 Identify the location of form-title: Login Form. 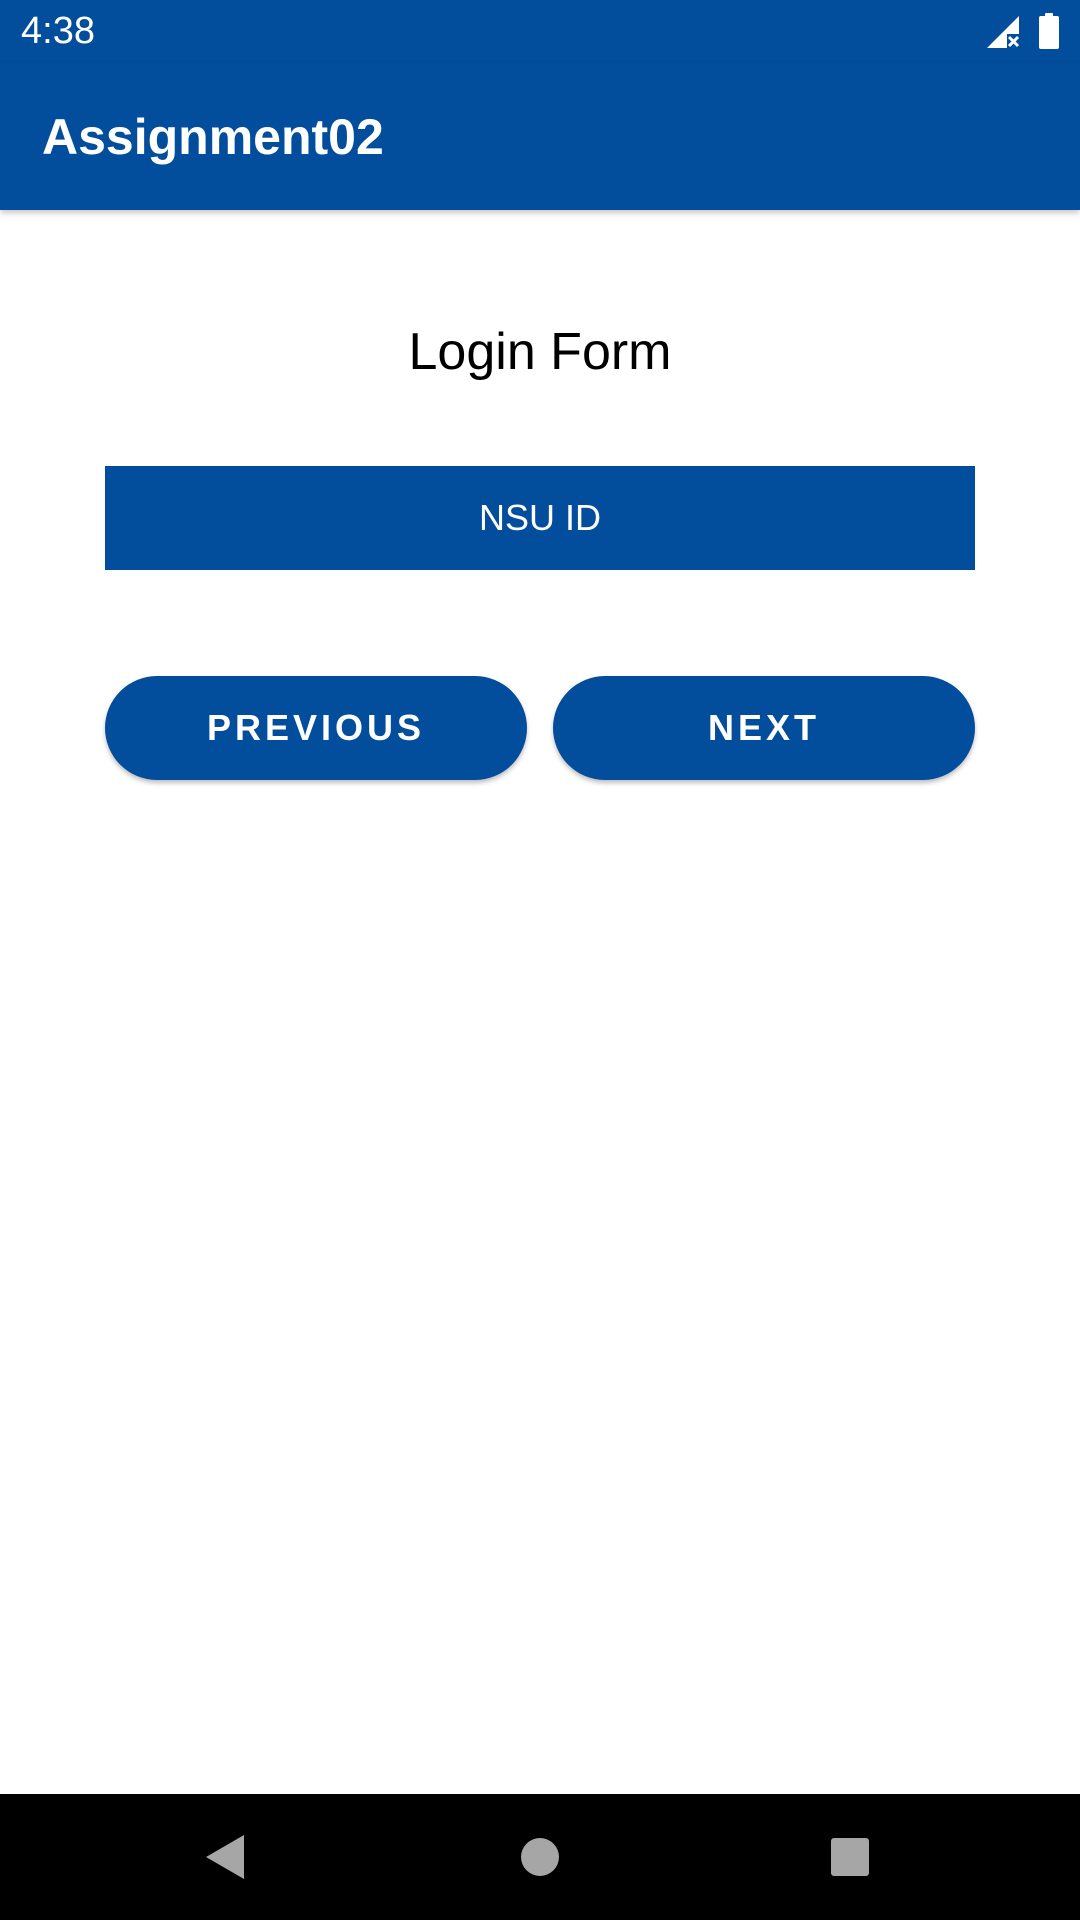
(540, 352).